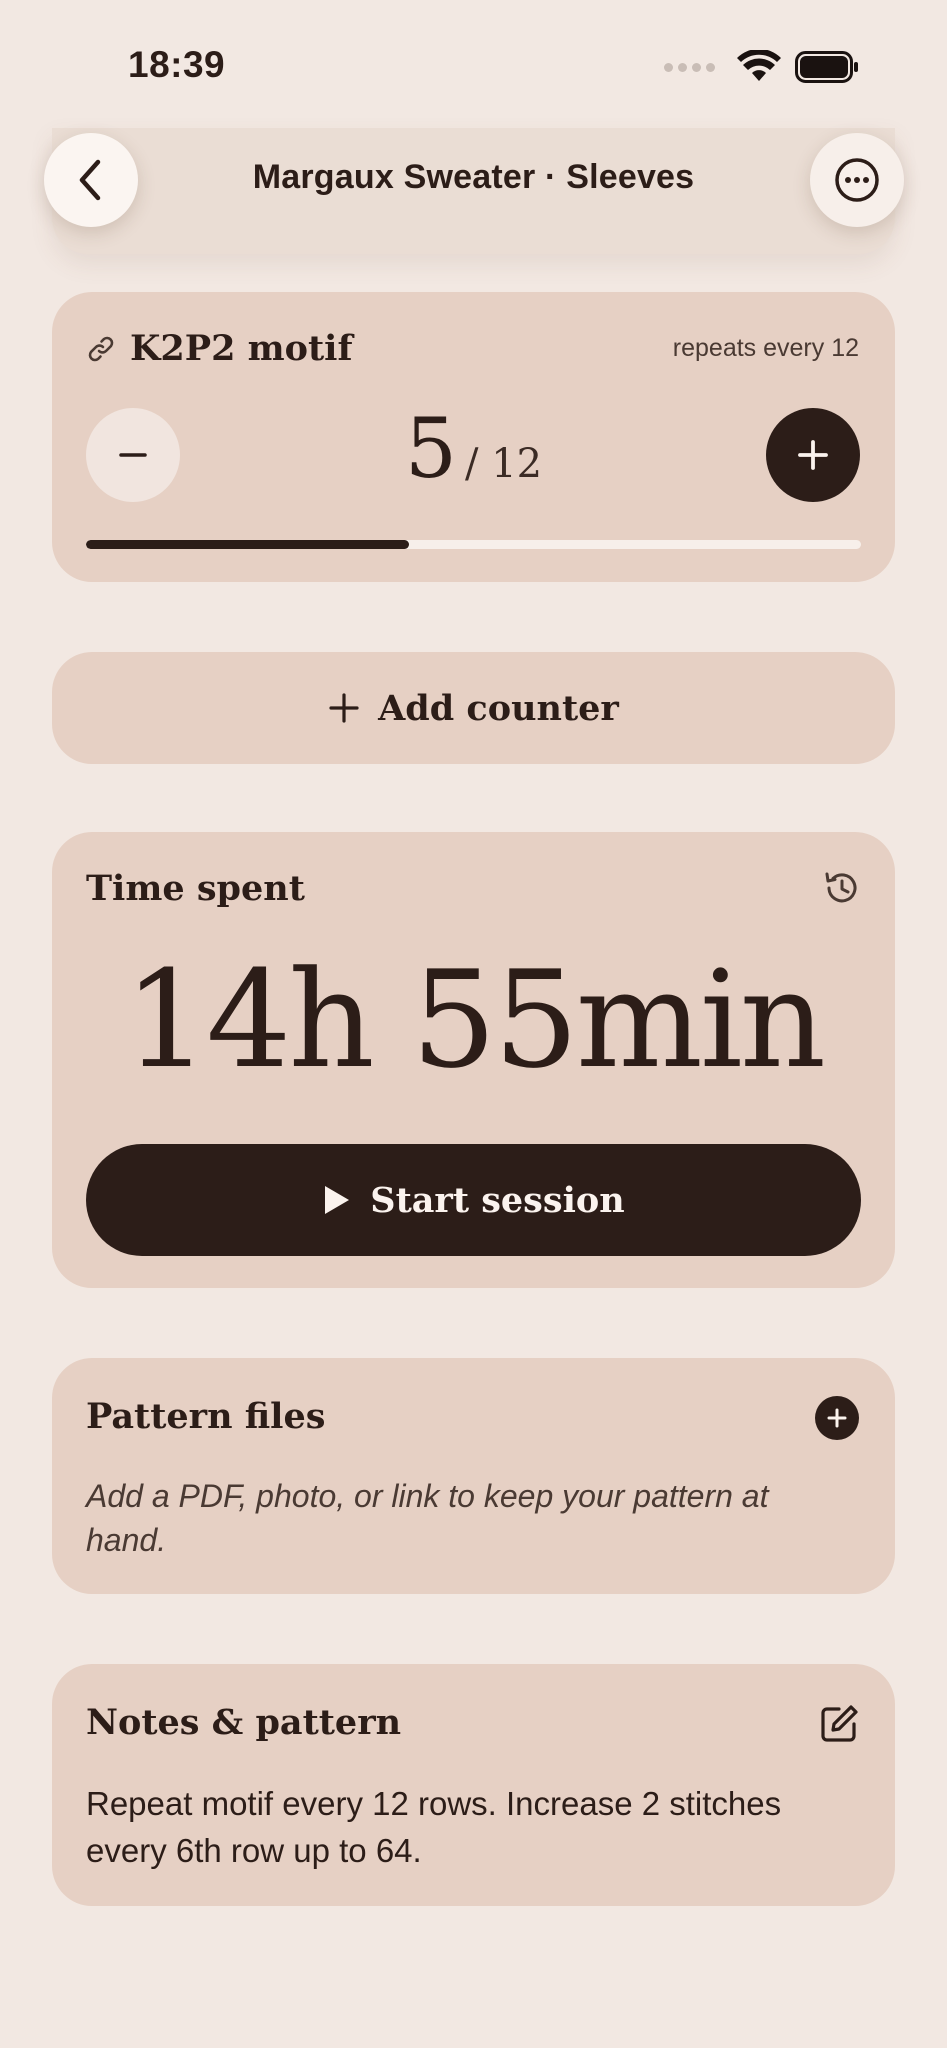 The height and width of the screenshot is (2048, 947). What do you see at coordinates (474, 1020) in the screenshot?
I see `time-spent-value: 14h 55min` at bounding box center [474, 1020].